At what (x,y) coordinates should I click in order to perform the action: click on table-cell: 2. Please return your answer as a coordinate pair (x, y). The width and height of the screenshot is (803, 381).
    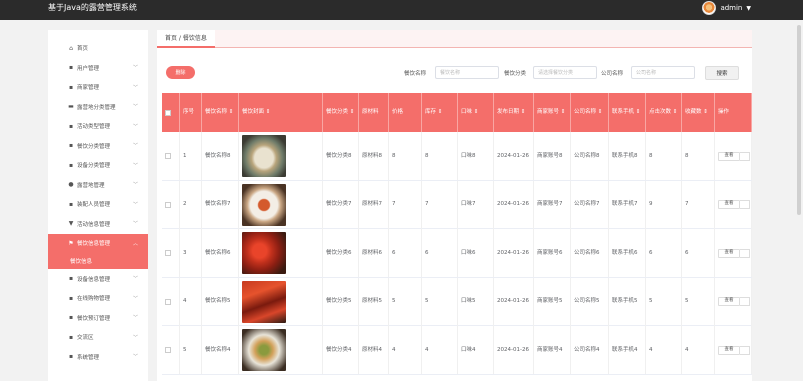
    Looking at the image, I should click on (191, 204).